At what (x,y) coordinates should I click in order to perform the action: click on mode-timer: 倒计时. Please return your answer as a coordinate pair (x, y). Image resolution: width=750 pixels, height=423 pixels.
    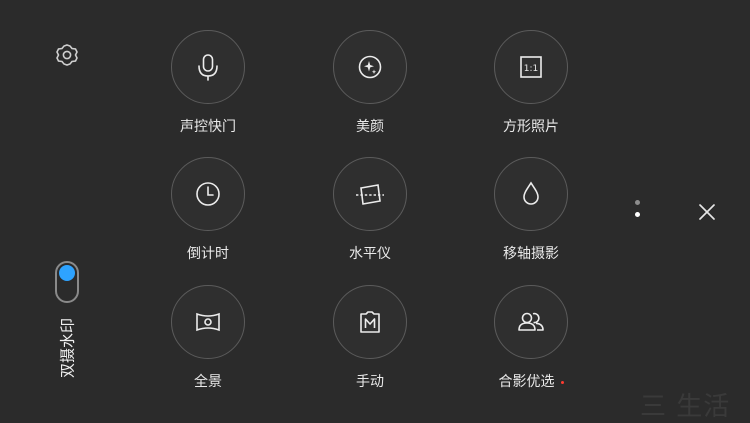
    Looking at the image, I should click on (208, 210).